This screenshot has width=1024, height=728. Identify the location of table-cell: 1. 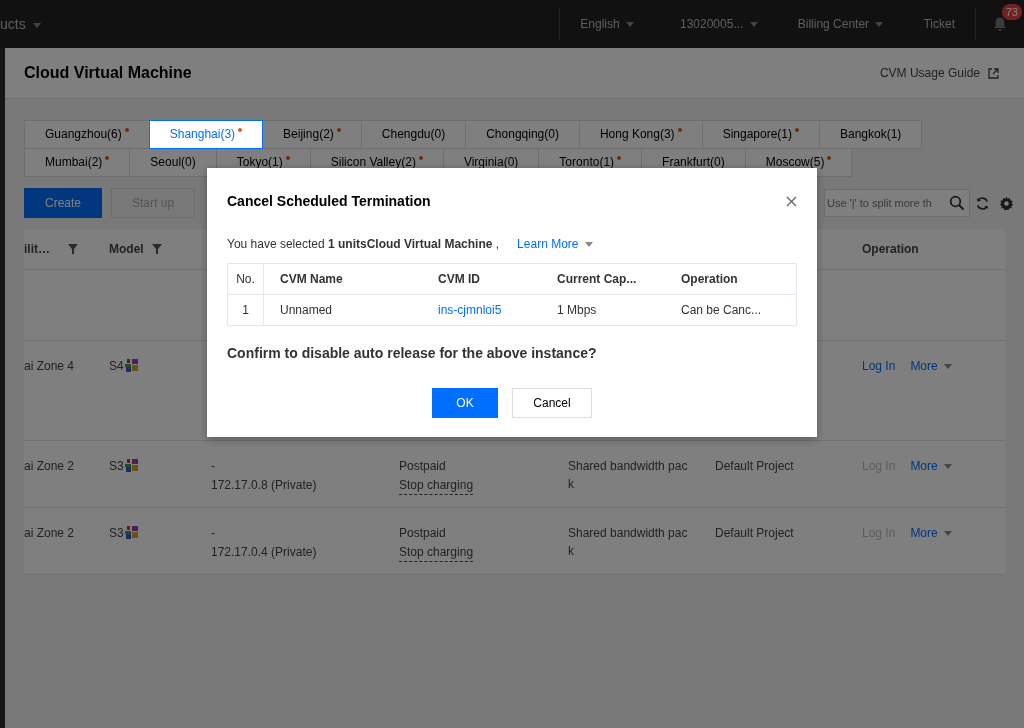
(246, 310).